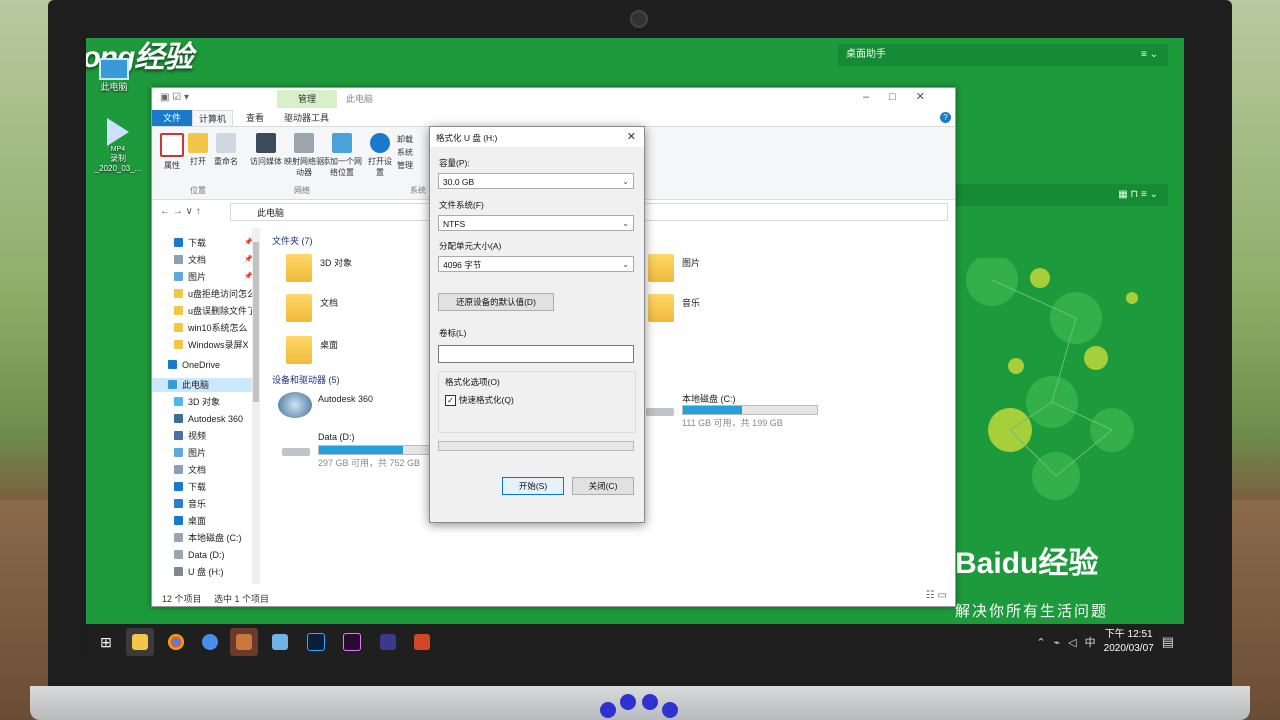 The image size is (1280, 720). Describe the element at coordinates (255, 118) in the screenshot. I see `tab-view: 查看` at that location.